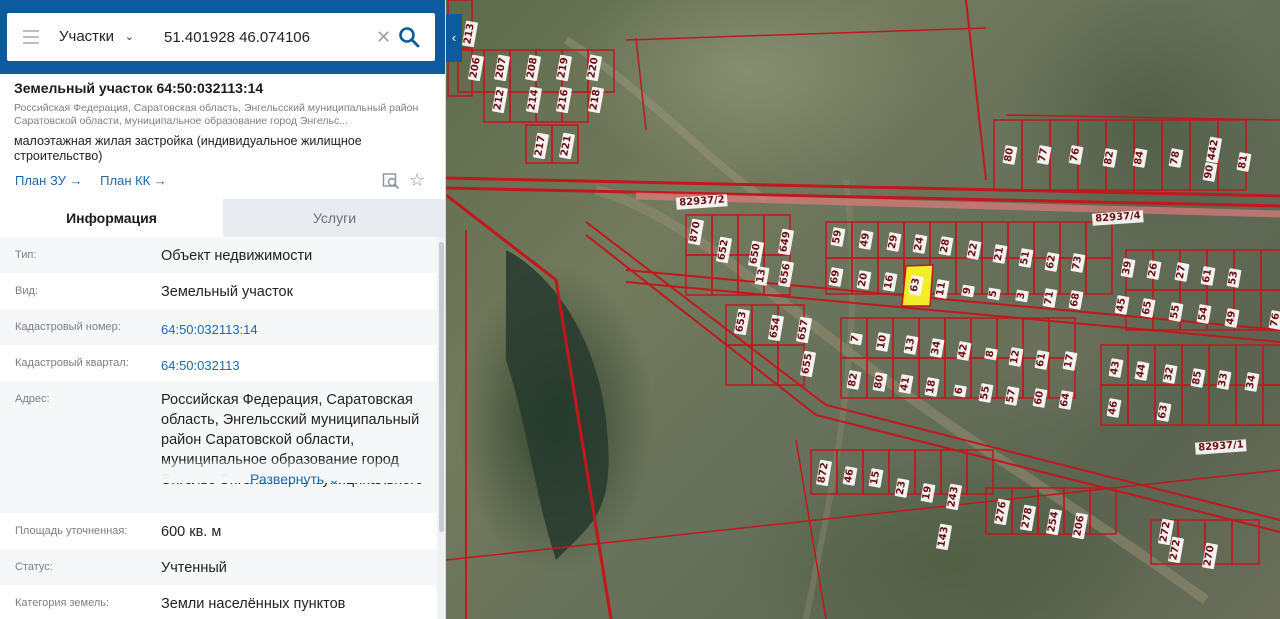  Describe the element at coordinates (409, 37) in the screenshot. I see `search-icon` at that location.